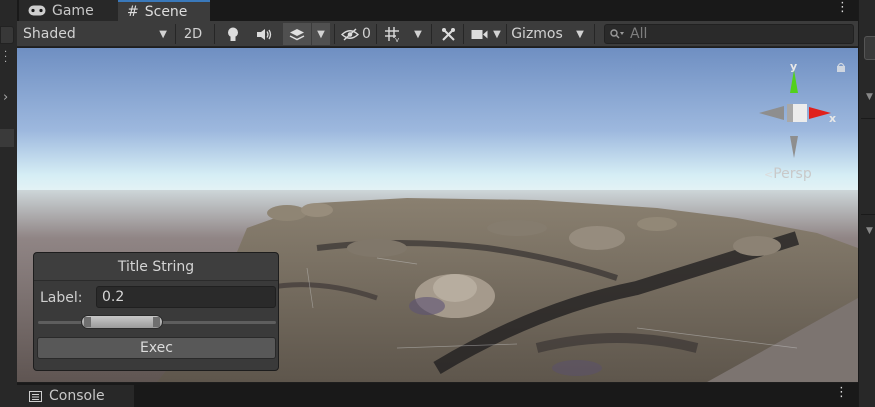  Describe the element at coordinates (841, 64) in the screenshot. I see `lock-icon-shackle` at that location.